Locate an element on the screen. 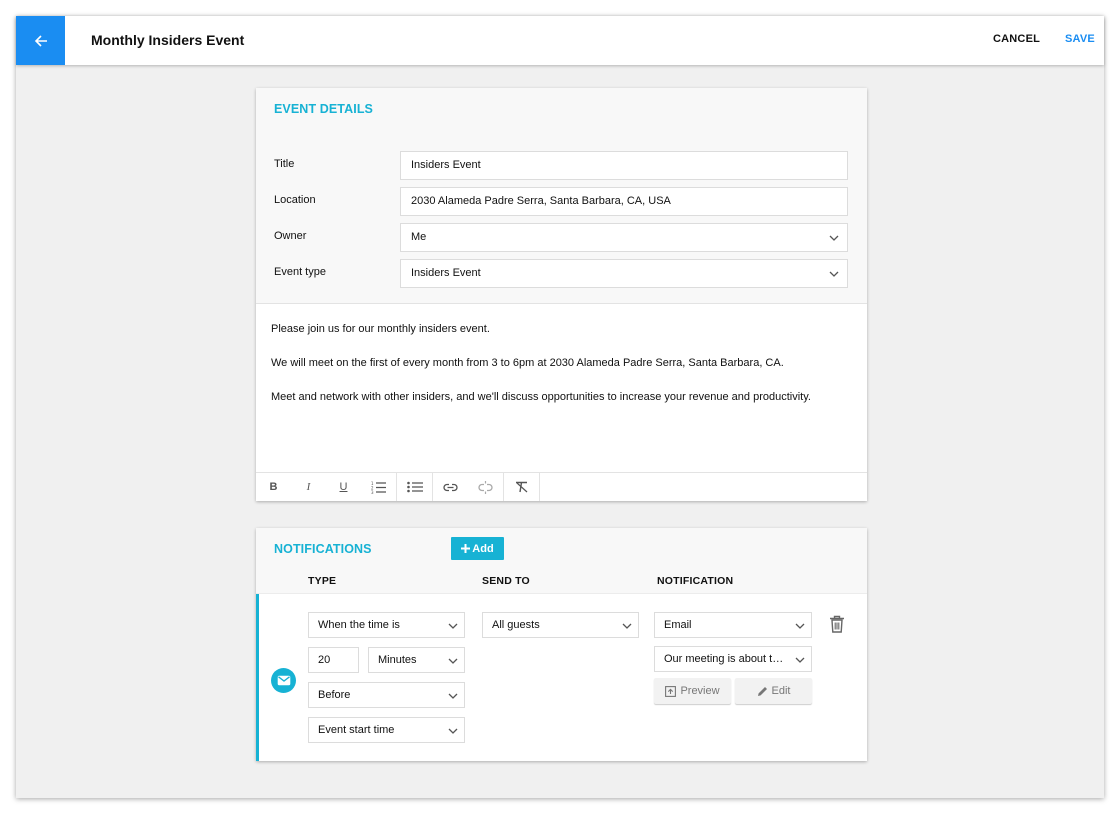 The width and height of the screenshot is (1120, 814). unlink-button is located at coordinates (485, 487).